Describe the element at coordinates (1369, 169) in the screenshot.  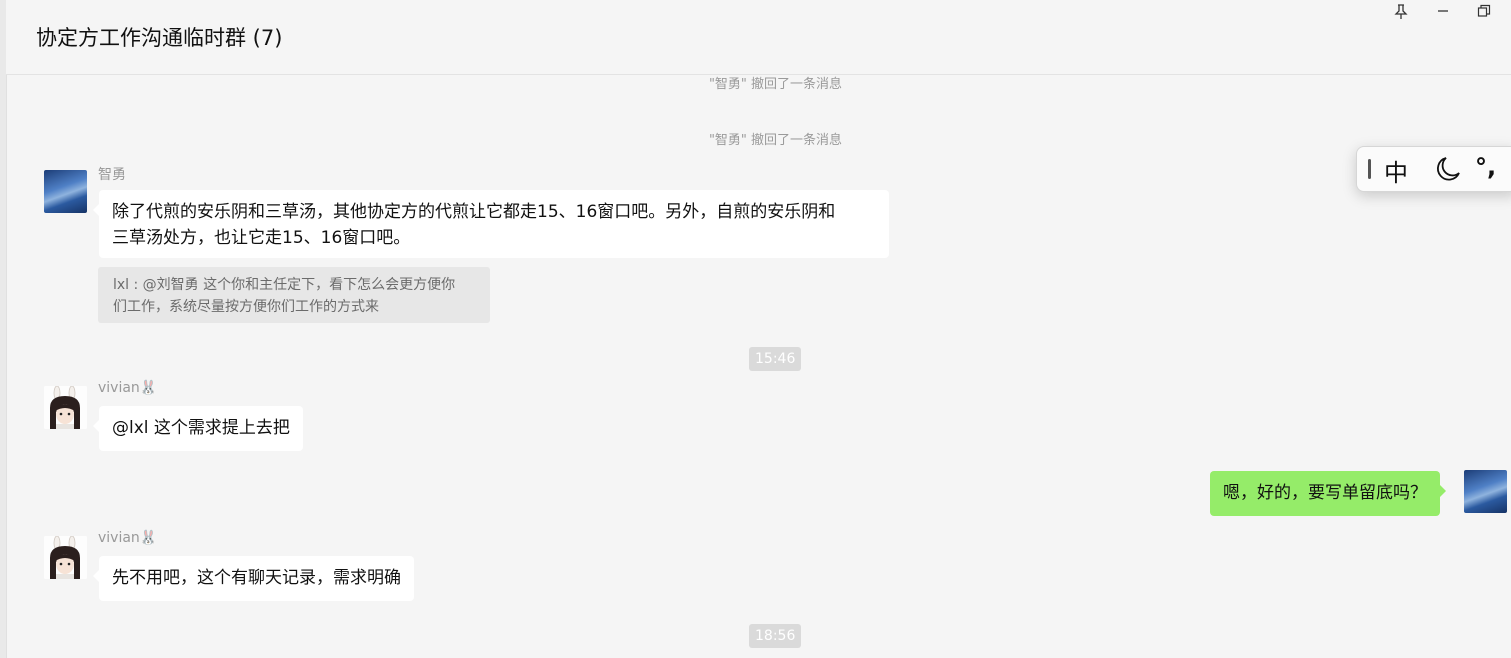
I see `drag-handle-icon` at that location.